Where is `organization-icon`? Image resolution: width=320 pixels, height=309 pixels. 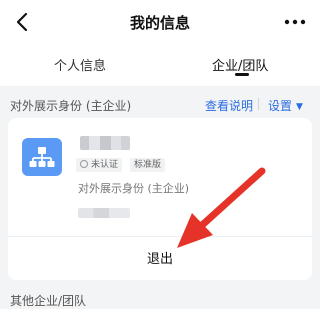
organization-icon is located at coordinates (42, 157).